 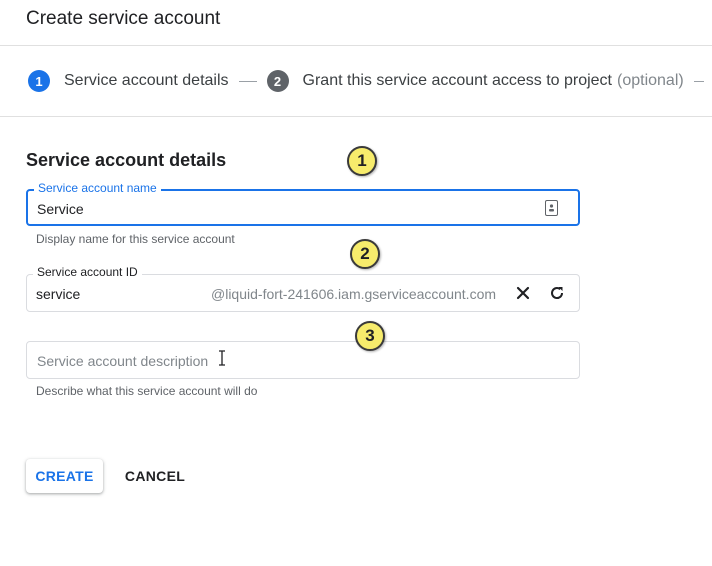 What do you see at coordinates (698, 81) in the screenshot?
I see `step-connector-tail` at bounding box center [698, 81].